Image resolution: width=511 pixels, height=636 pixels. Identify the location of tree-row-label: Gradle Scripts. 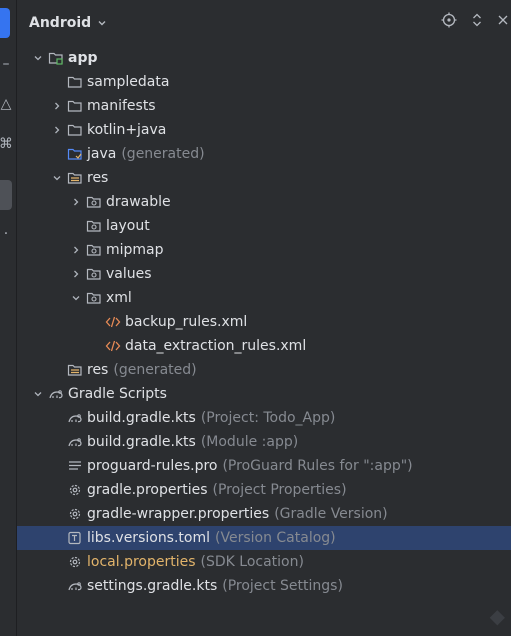
(117, 394).